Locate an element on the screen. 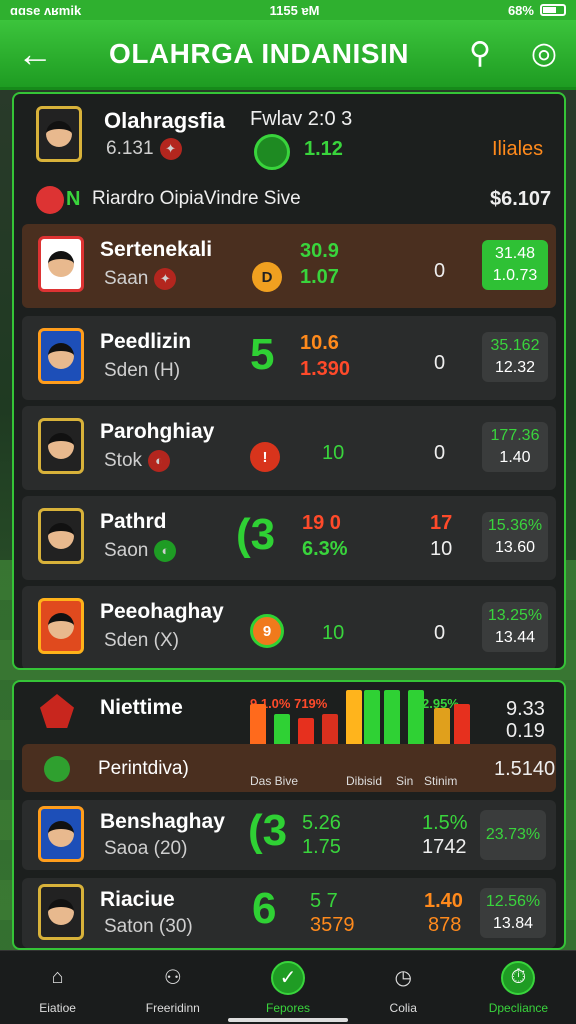 The width and height of the screenshot is (576, 1024). team-sub: Saoa (20) is located at coordinates (146, 848).